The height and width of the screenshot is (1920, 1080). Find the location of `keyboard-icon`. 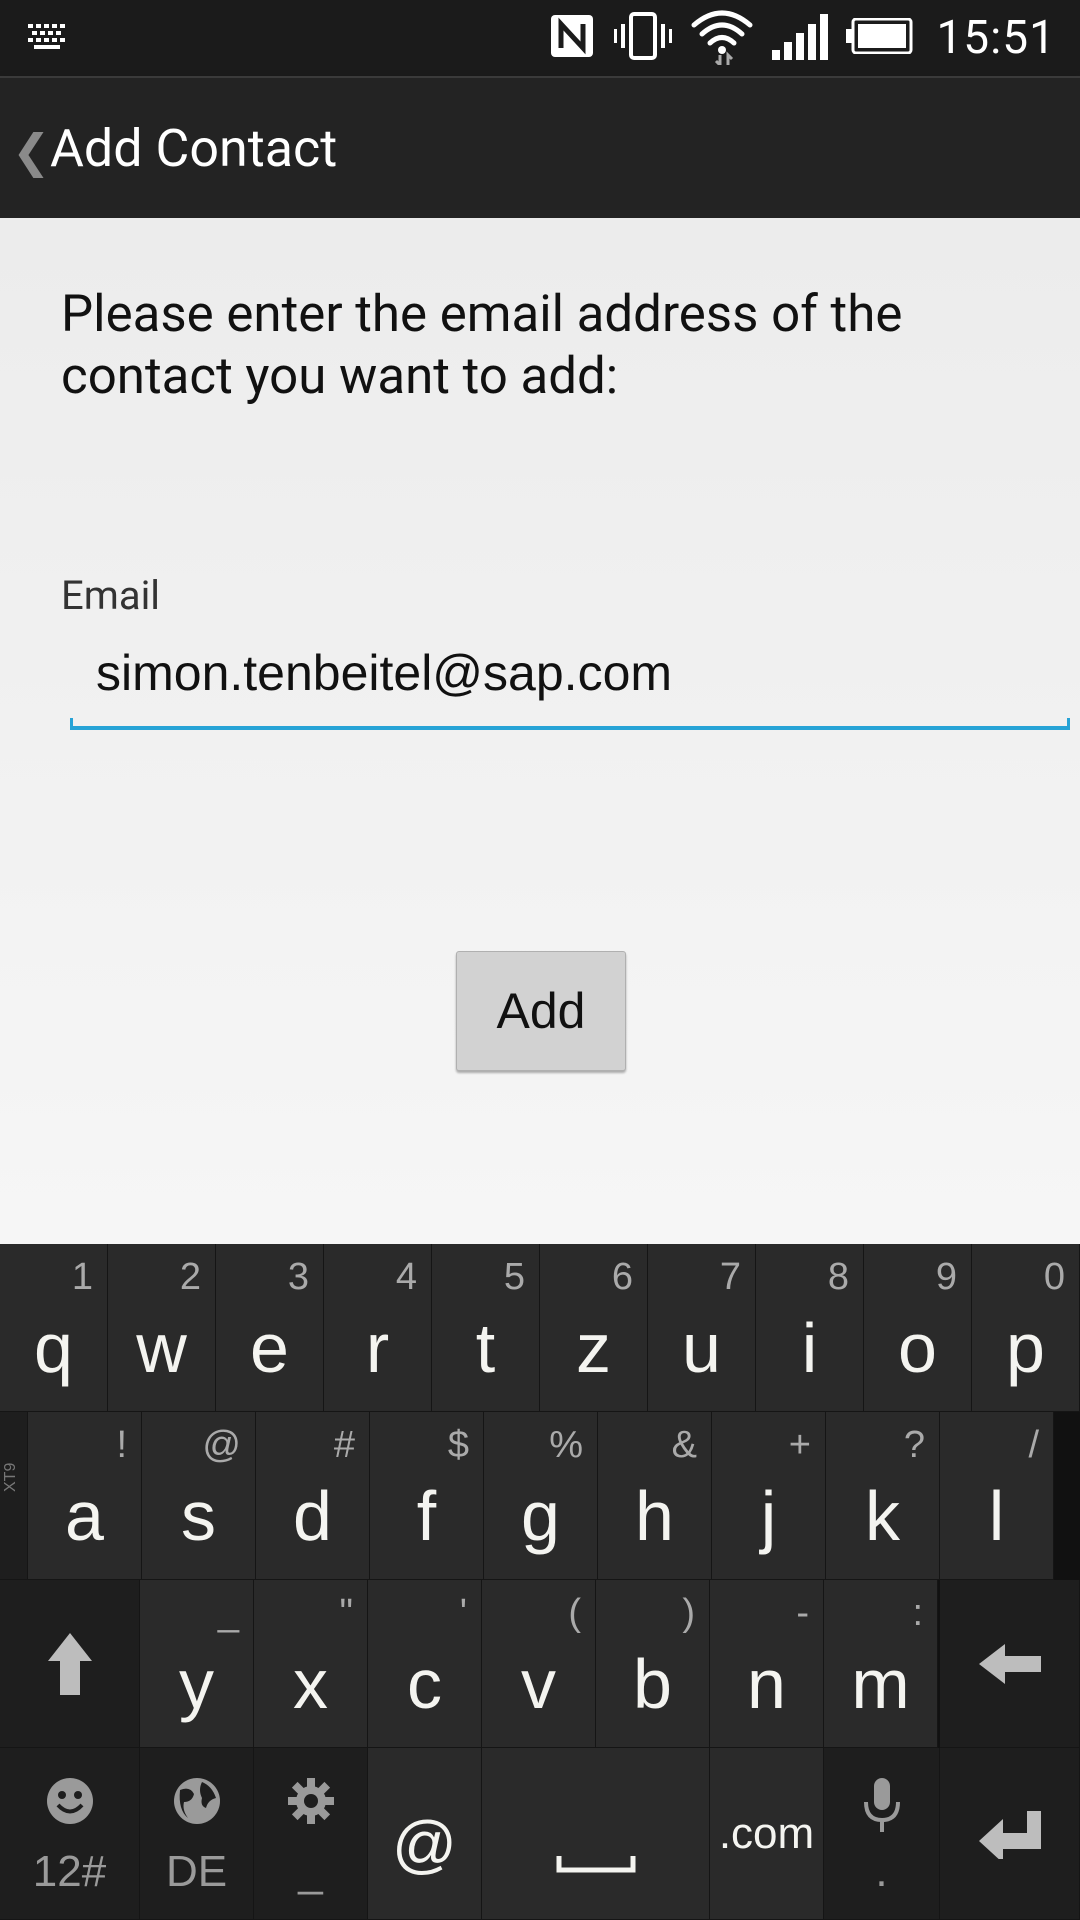

keyboard-icon is located at coordinates (48, 39).